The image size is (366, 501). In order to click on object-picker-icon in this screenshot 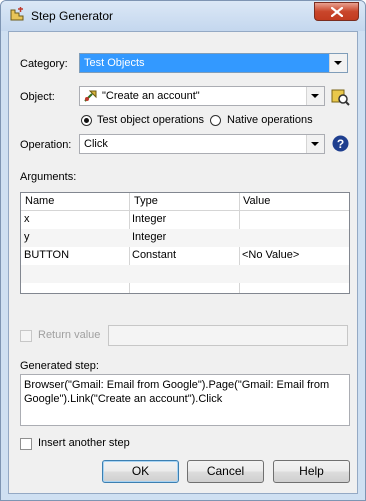, I will do `click(340, 97)`.